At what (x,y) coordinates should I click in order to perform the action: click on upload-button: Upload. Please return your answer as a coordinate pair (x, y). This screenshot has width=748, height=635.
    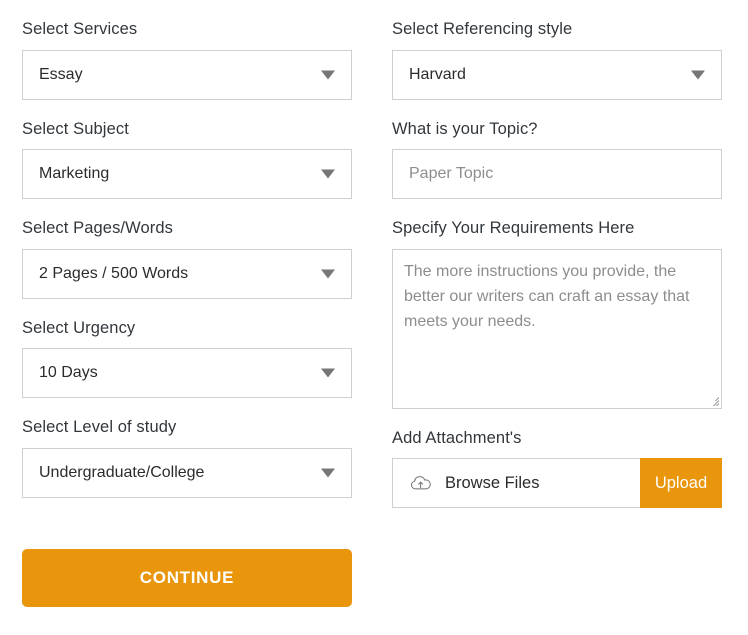
    Looking at the image, I should click on (681, 483).